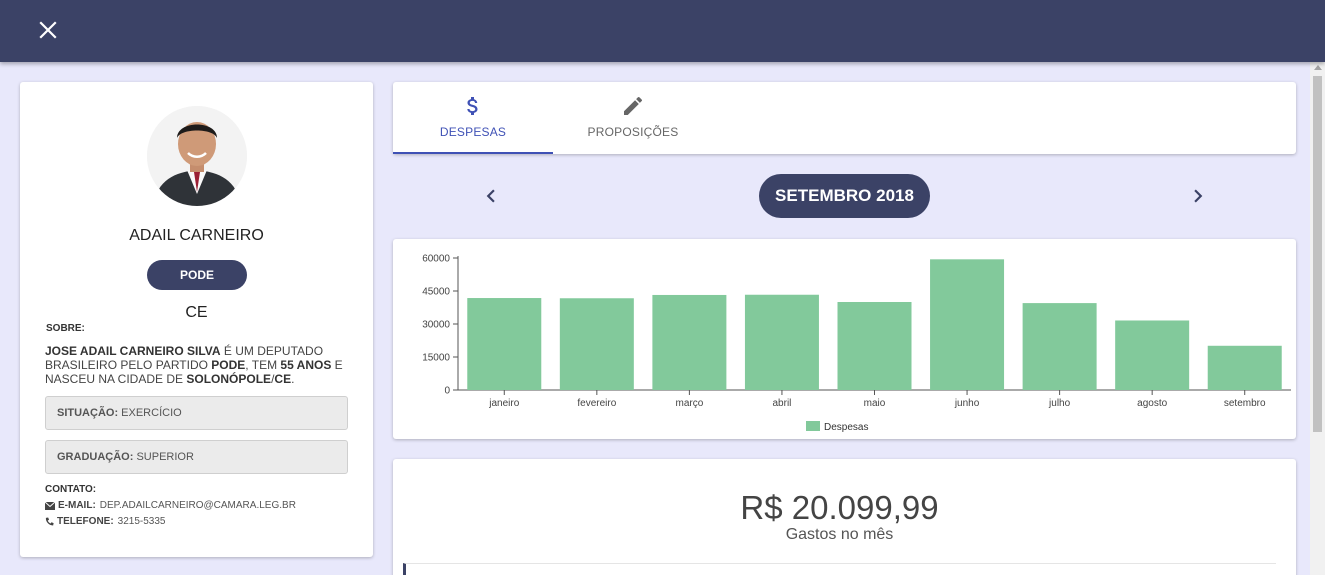 The image size is (1325, 575). I want to click on phone-value: 3215-5335, so click(142, 521).